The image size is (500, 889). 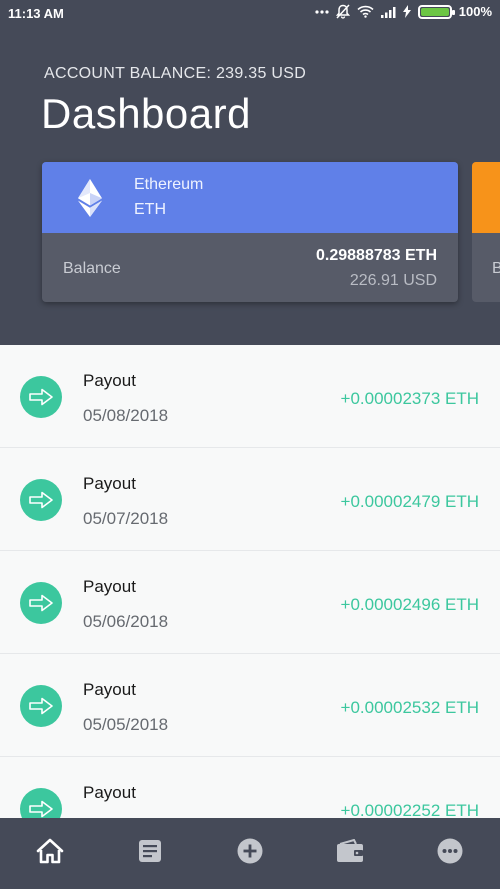 I want to click on transaction-row: Payout +0.00002252 ETH, so click(x=250, y=787).